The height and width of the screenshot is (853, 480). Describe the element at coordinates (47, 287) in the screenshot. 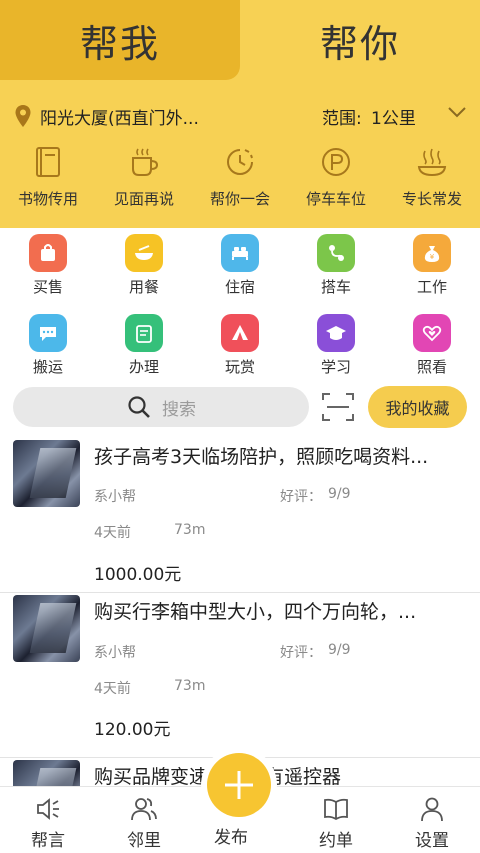

I see `service-label: 买售` at that location.